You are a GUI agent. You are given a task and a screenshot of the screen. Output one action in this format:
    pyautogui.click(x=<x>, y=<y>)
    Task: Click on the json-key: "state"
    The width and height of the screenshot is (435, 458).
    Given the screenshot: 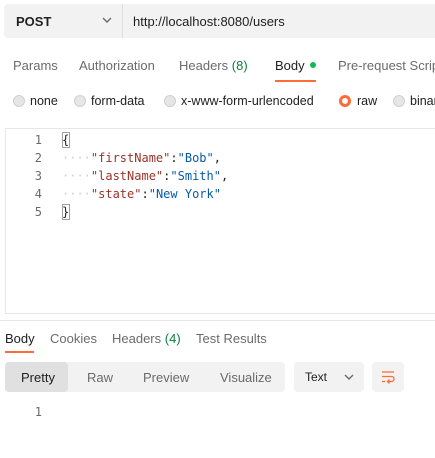 What is the action you would take?
    pyautogui.click(x=116, y=194)
    